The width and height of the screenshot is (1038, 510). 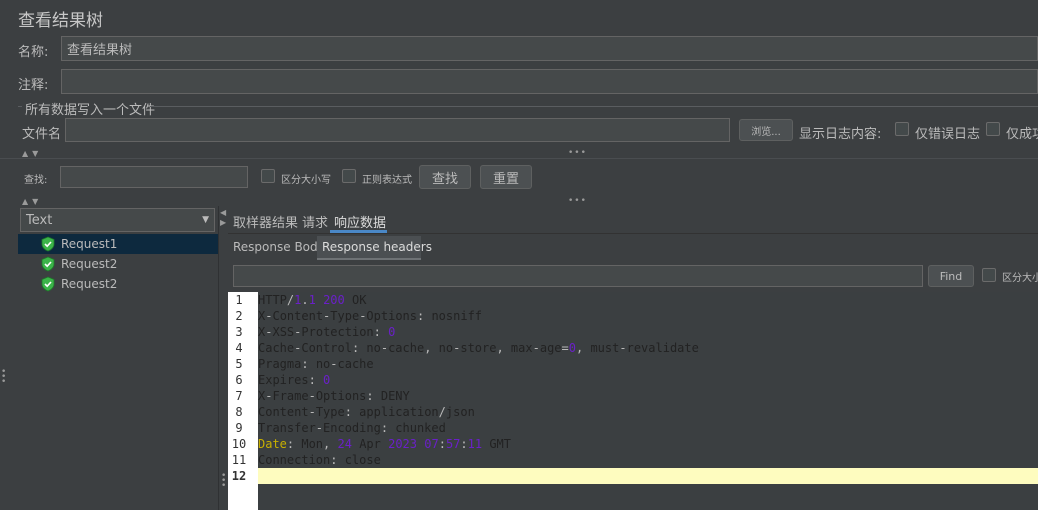 I want to click on line-number: 8, so click(x=239, y=412).